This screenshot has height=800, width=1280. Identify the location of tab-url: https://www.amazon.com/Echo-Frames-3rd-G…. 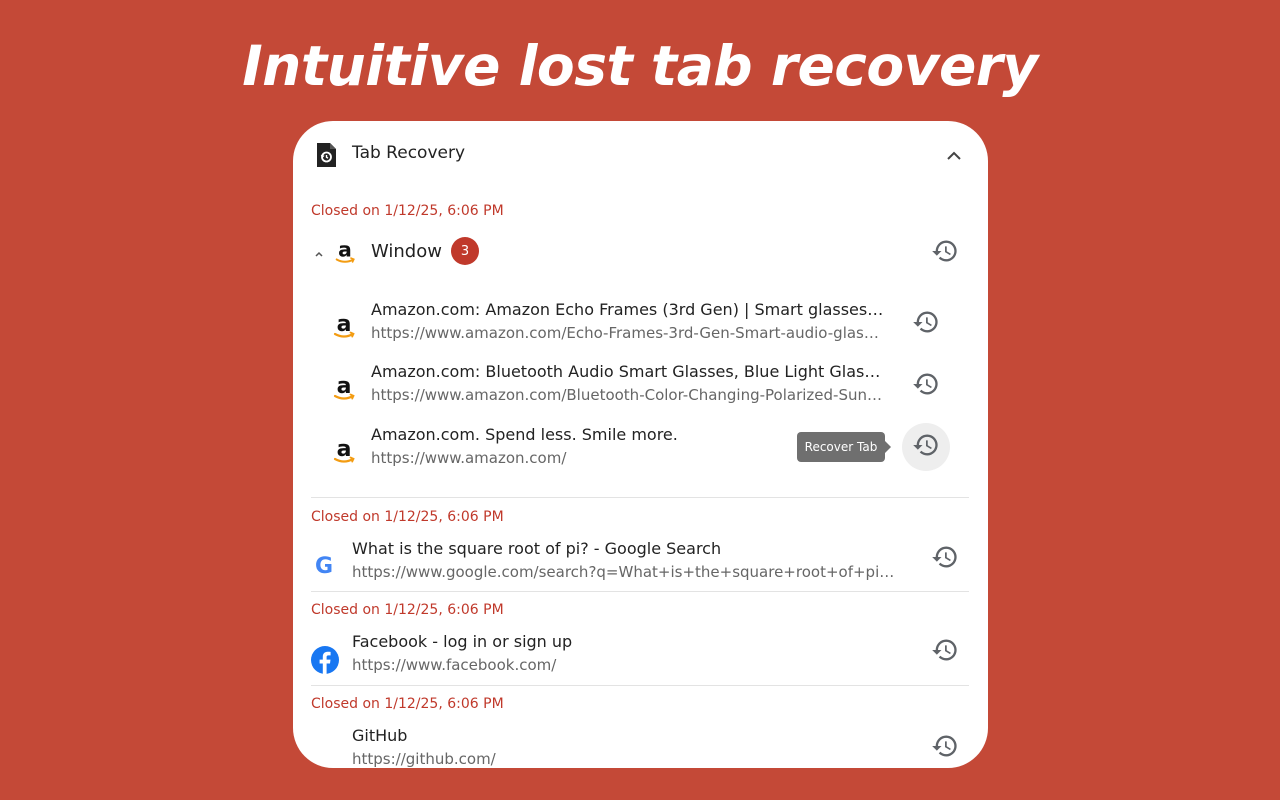
(628, 333).